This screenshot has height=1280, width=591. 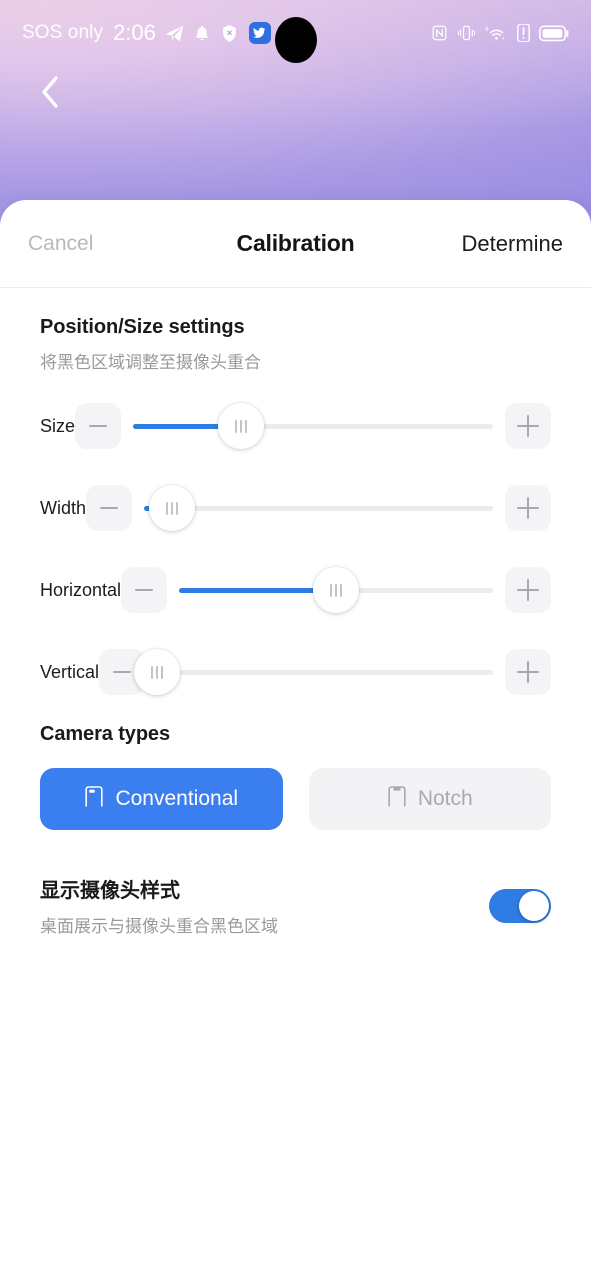 I want to click on battery-icon, so click(x=554, y=33).